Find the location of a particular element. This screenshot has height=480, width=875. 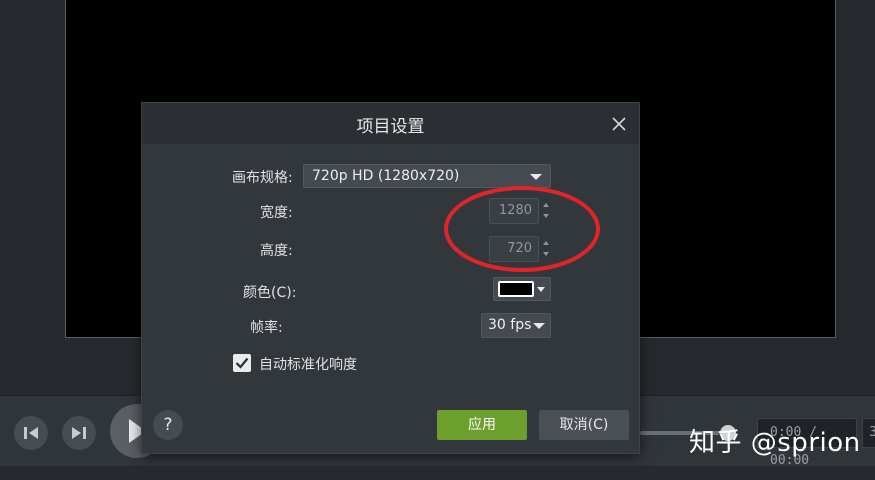

height-input: 720 is located at coordinates (514, 249).